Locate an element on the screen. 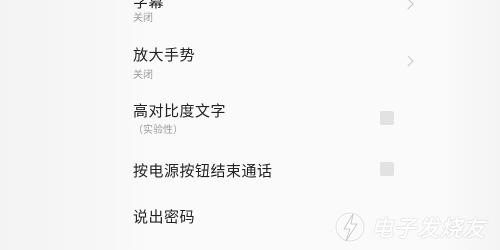  watermark: 电子发烧友 is located at coordinates (409, 227).